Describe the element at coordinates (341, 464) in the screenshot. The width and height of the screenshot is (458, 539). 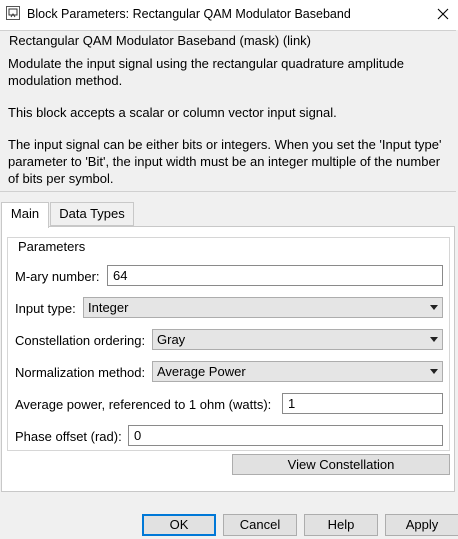
I see `view-constellation-button: View Constellation` at that location.